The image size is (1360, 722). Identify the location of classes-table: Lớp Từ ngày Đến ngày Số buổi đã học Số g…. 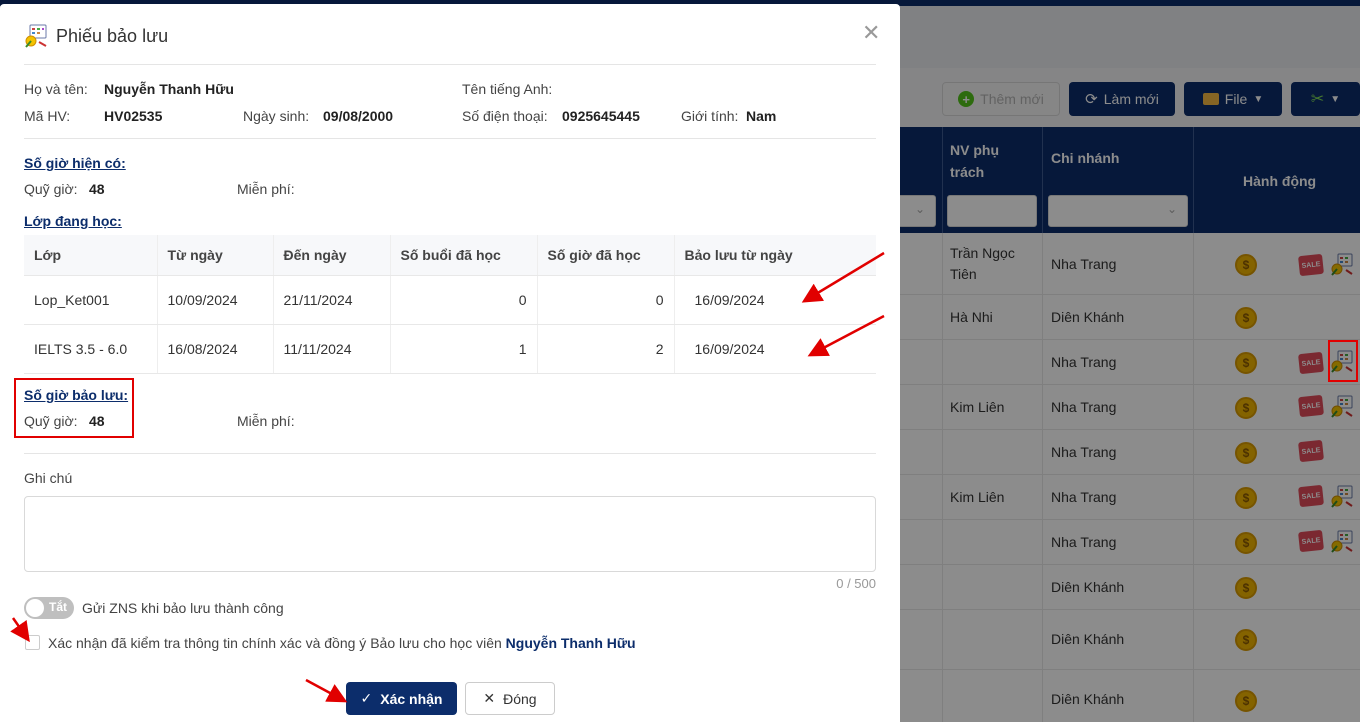
(450, 304).